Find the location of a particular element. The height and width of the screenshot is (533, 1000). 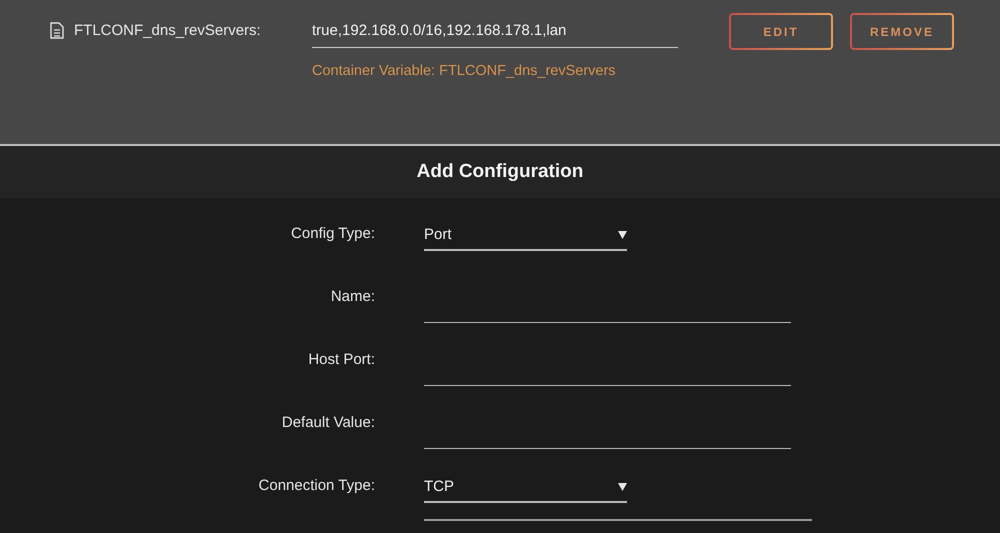

variable-label: FTLCONF_dns_revServers: is located at coordinates (167, 30).